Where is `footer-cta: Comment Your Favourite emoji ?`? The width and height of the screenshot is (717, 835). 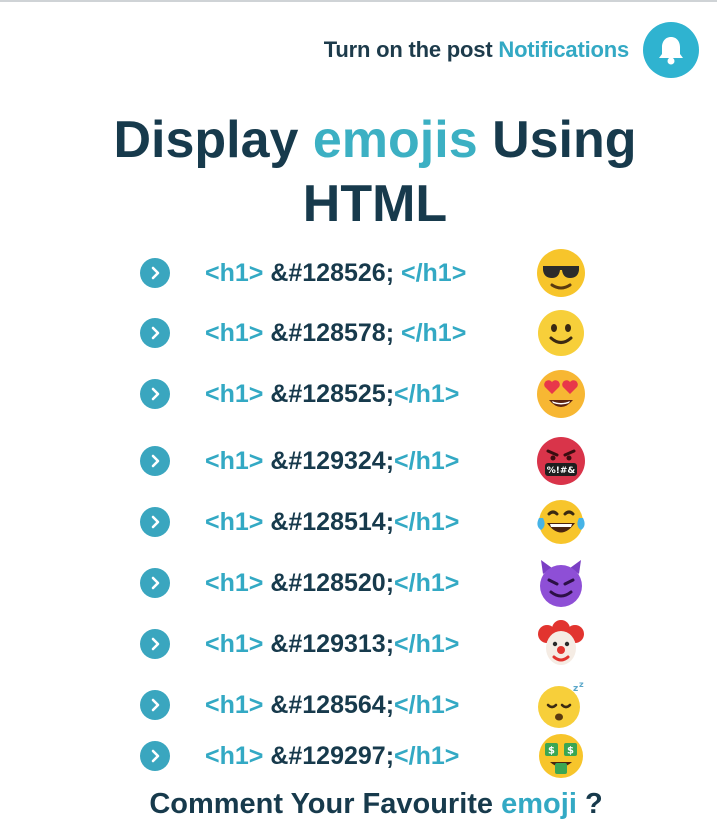 footer-cta: Comment Your Favourite emoji ? is located at coordinates (358, 804).